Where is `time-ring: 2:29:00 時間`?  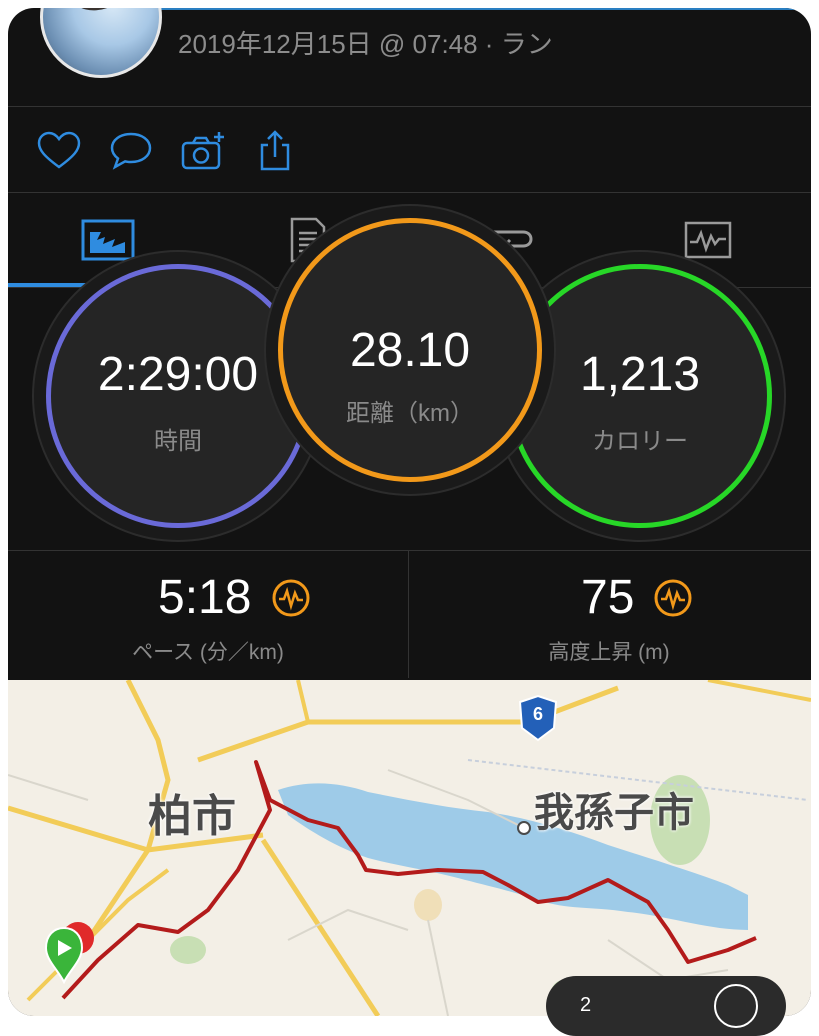 time-ring: 2:29:00 時間 is located at coordinates (178, 396).